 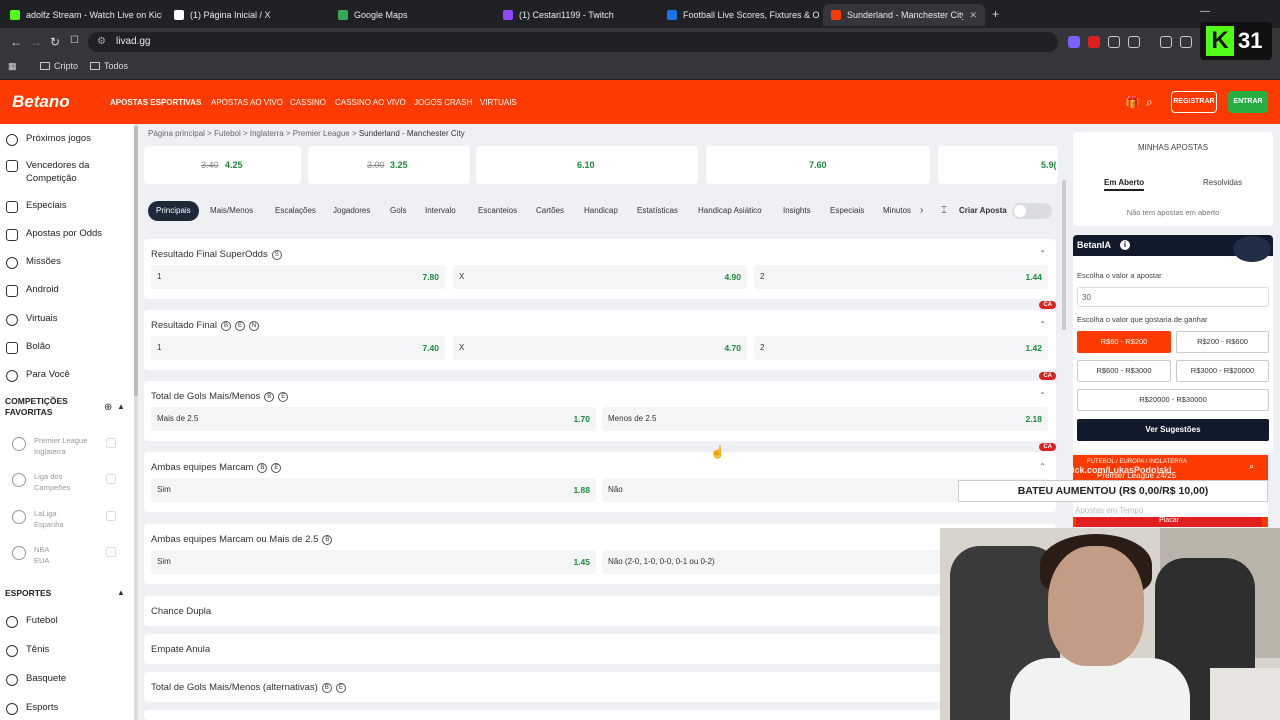 I want to click on sidebar-item-vencedores: Vencedores da Competição, so click(x=66, y=172).